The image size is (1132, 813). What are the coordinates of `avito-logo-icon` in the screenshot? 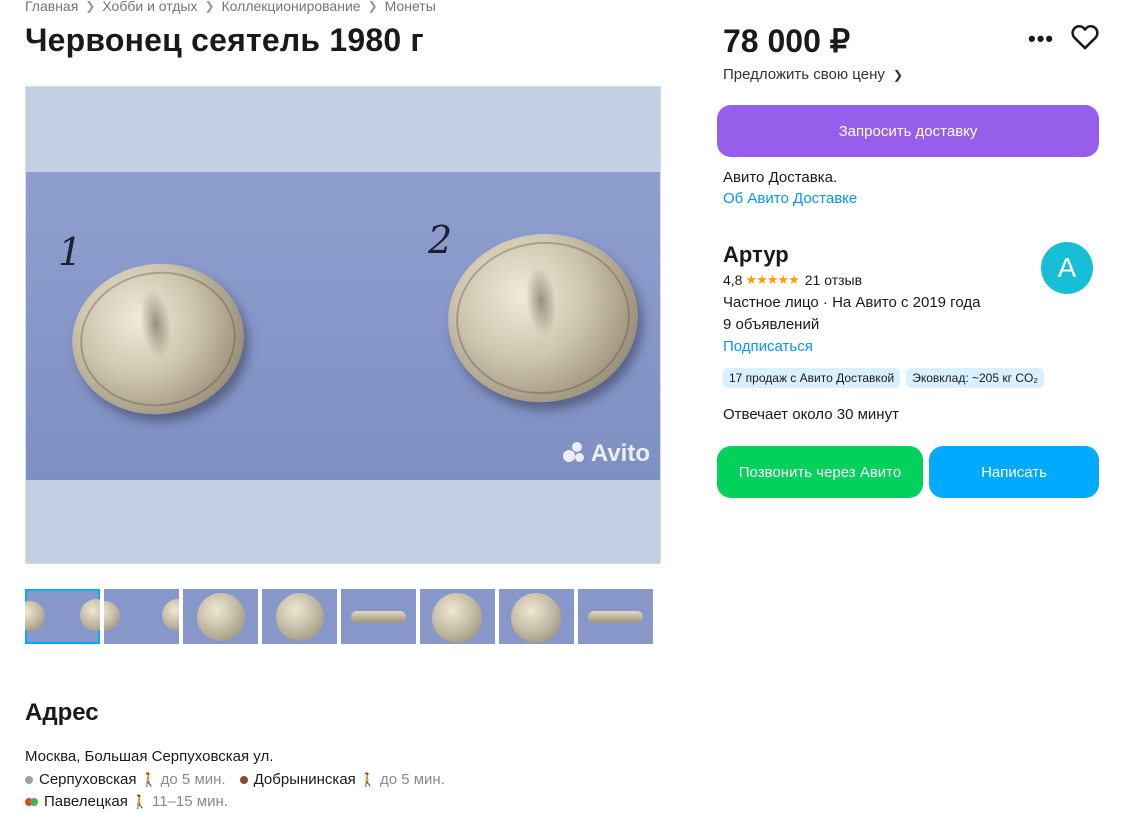 It's located at (574, 454).